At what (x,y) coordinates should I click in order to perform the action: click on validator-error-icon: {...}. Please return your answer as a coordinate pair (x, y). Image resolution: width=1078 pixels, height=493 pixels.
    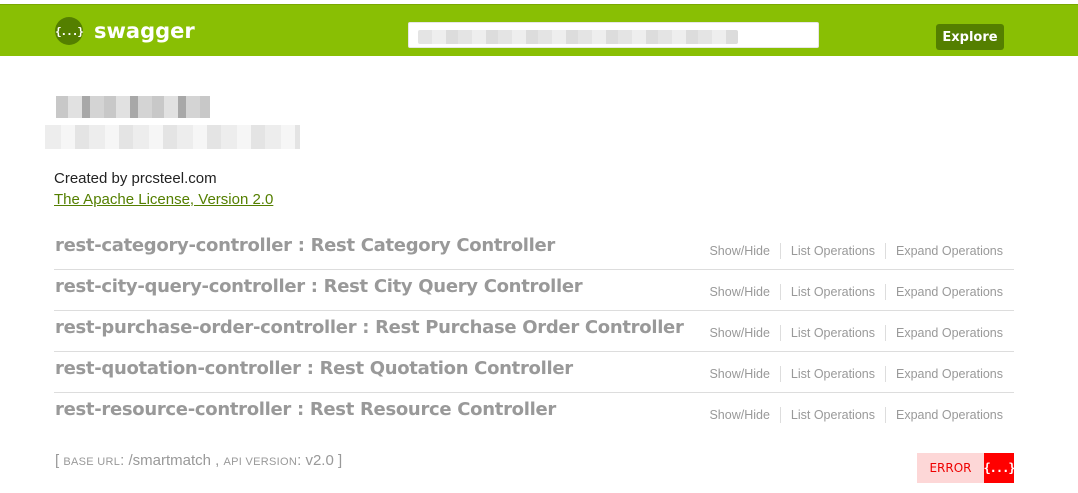
    Looking at the image, I should click on (999, 468).